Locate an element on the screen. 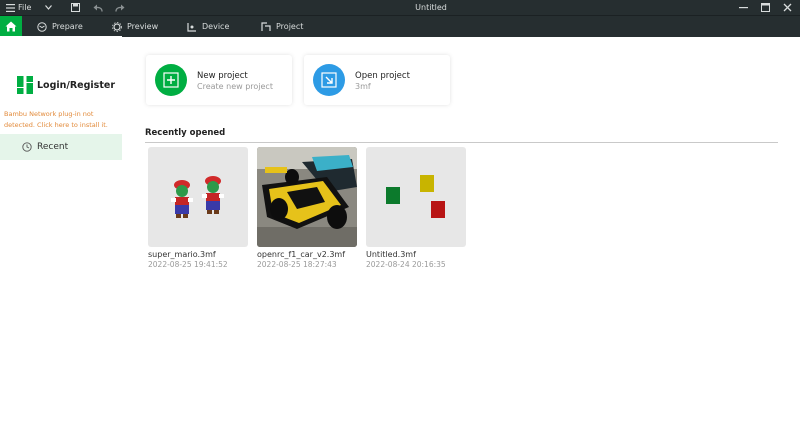  sidebar-item-recent-label: Recent is located at coordinates (53, 147).